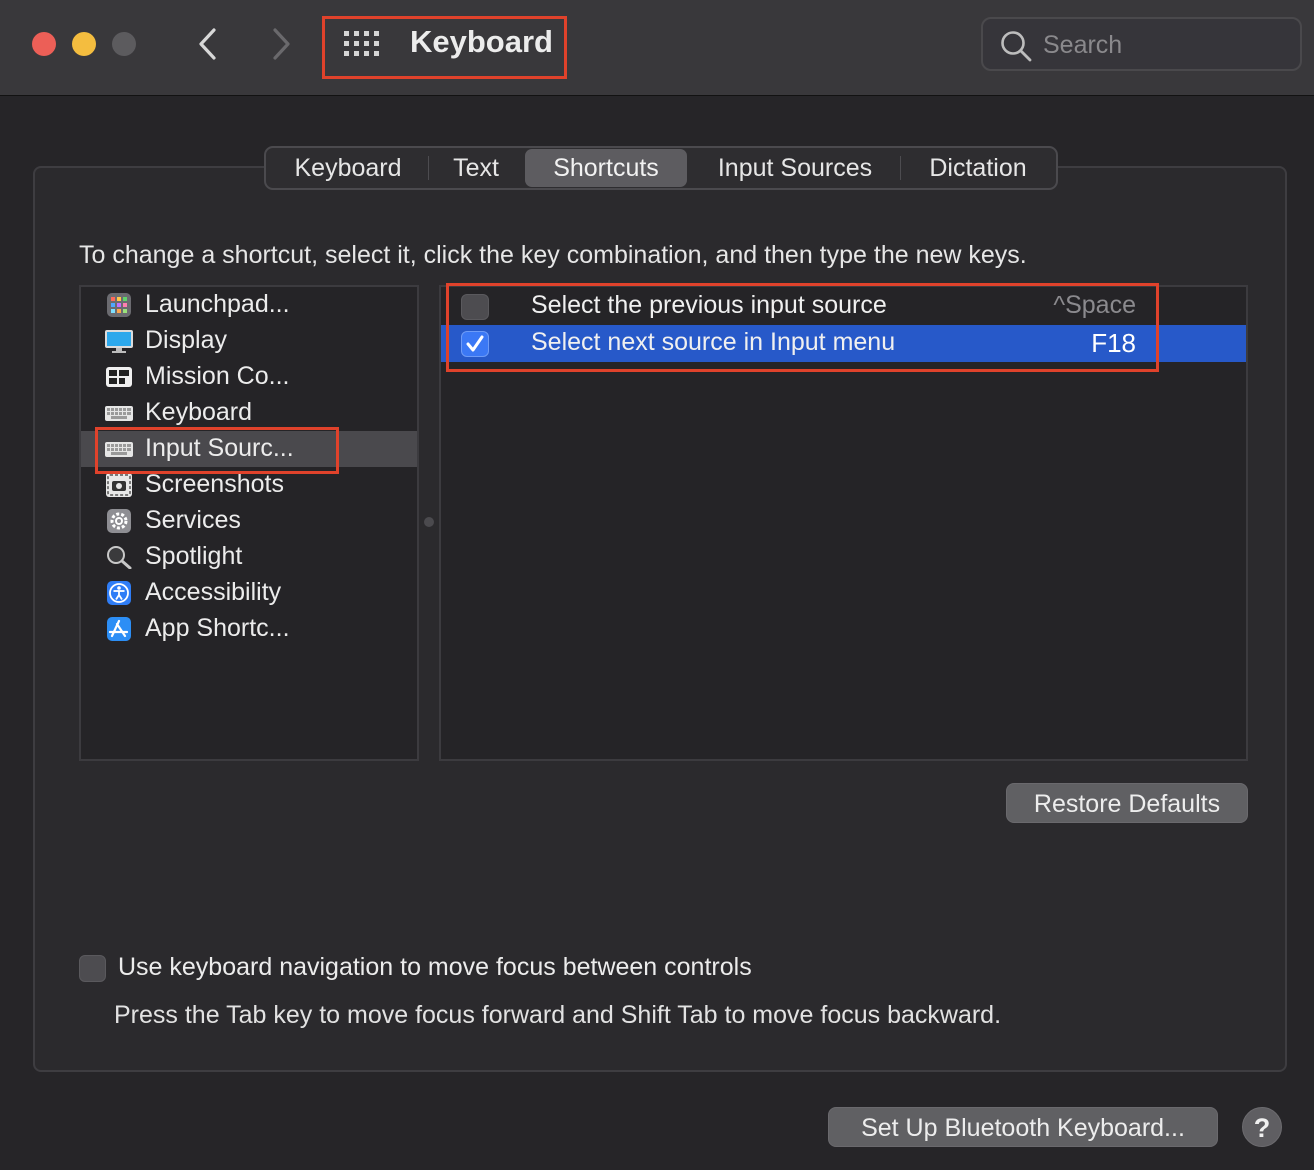  Describe the element at coordinates (249, 557) in the screenshot. I see `category-item-spotlight: Spotlight` at that location.